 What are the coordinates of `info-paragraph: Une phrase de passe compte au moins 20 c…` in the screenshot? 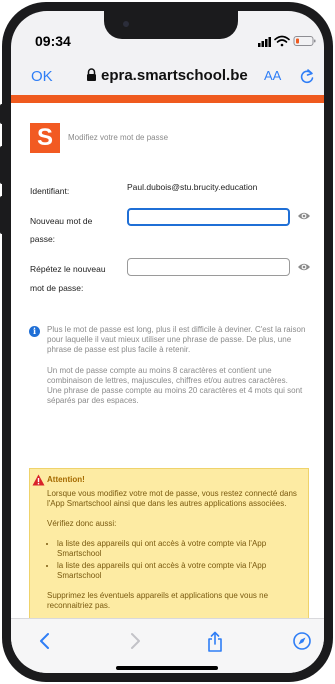 It's located at (175, 396).